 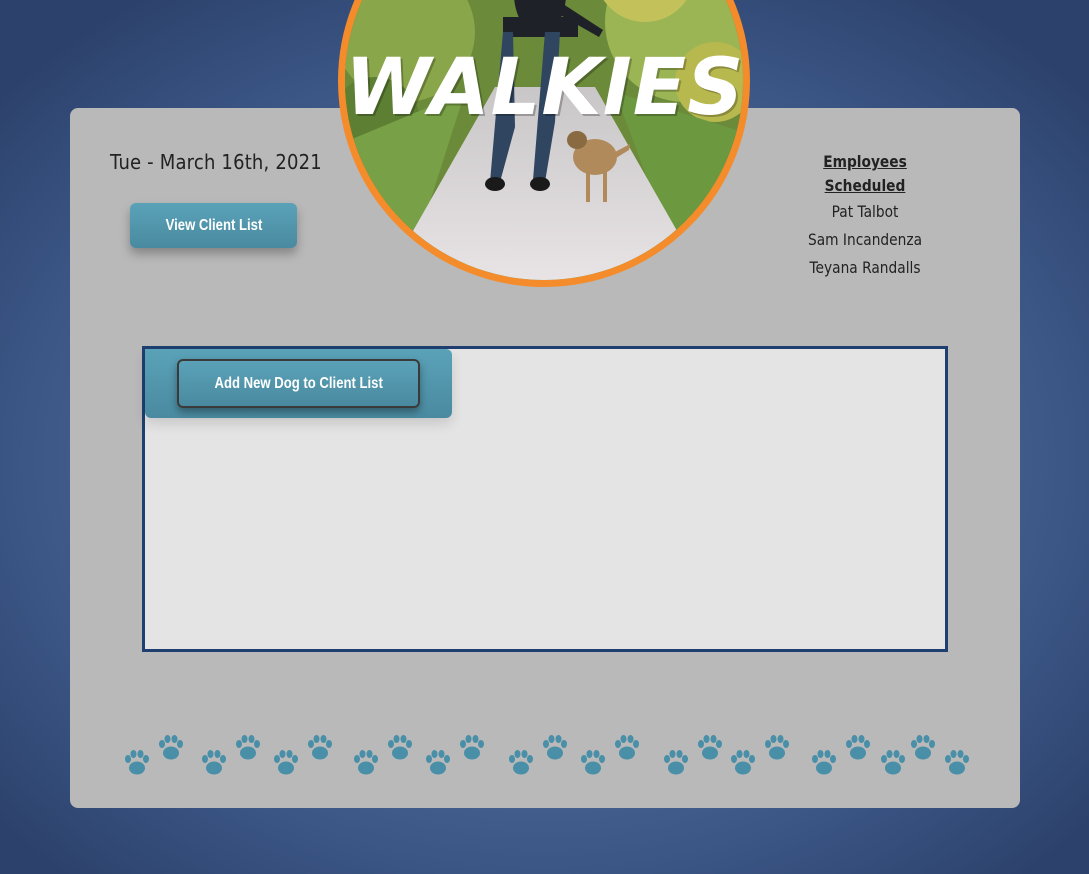 I want to click on view-client-list-button: View Client List, so click(x=213, y=225).